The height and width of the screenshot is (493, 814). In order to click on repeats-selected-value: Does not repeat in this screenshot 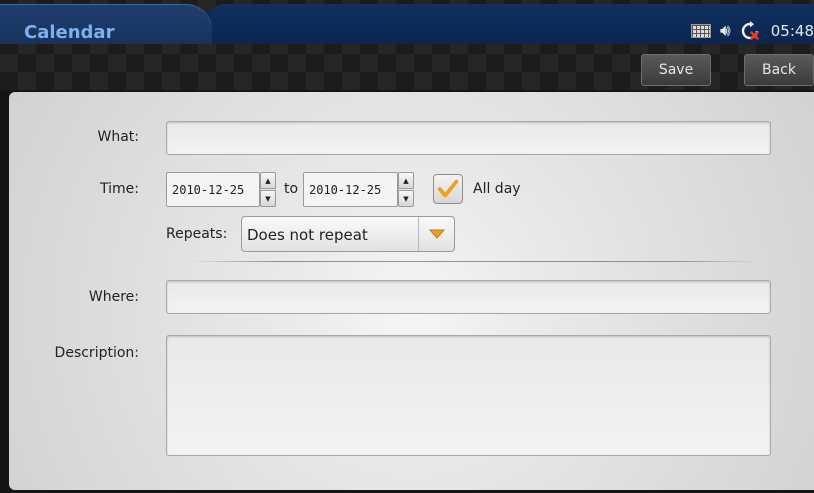, I will do `click(307, 235)`.